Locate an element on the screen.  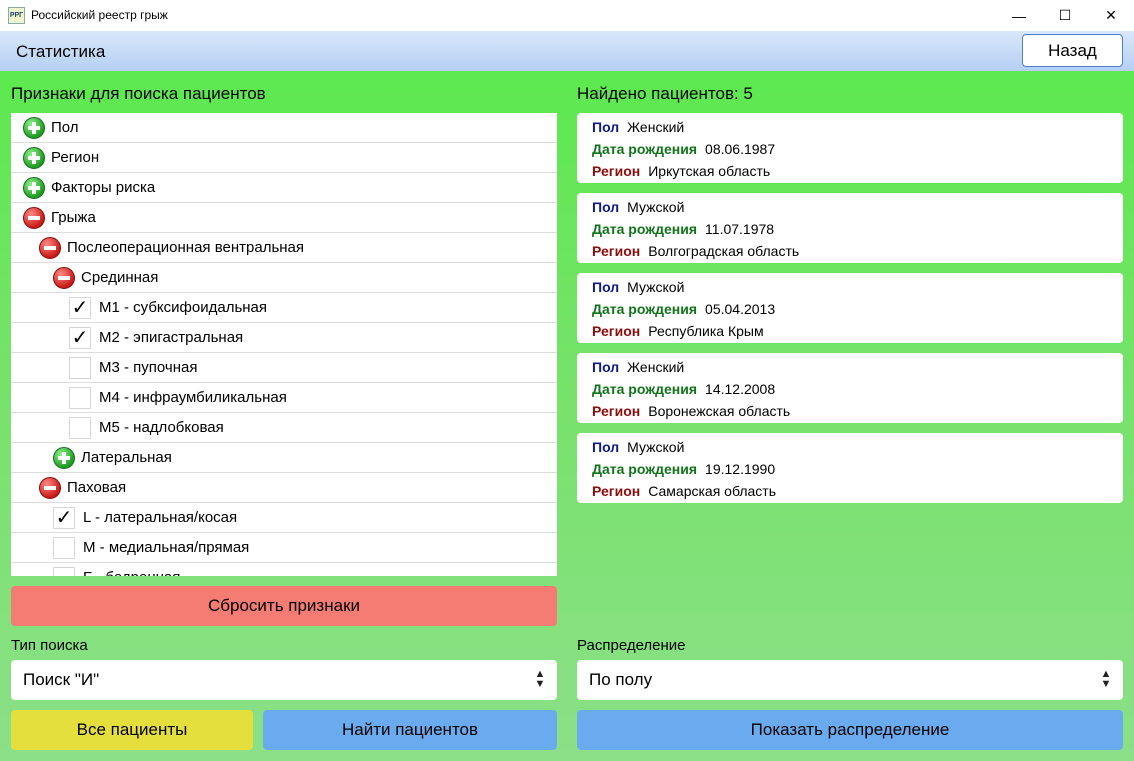
tree-item-label: Грыжа is located at coordinates (73, 217).